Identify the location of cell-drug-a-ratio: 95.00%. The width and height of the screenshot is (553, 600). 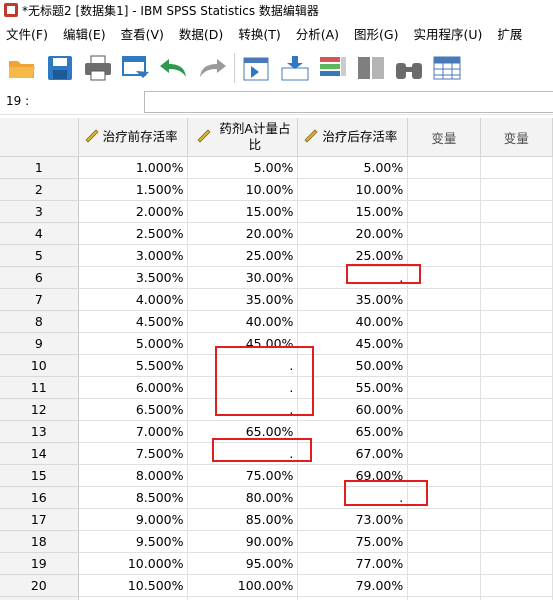
(243, 563).